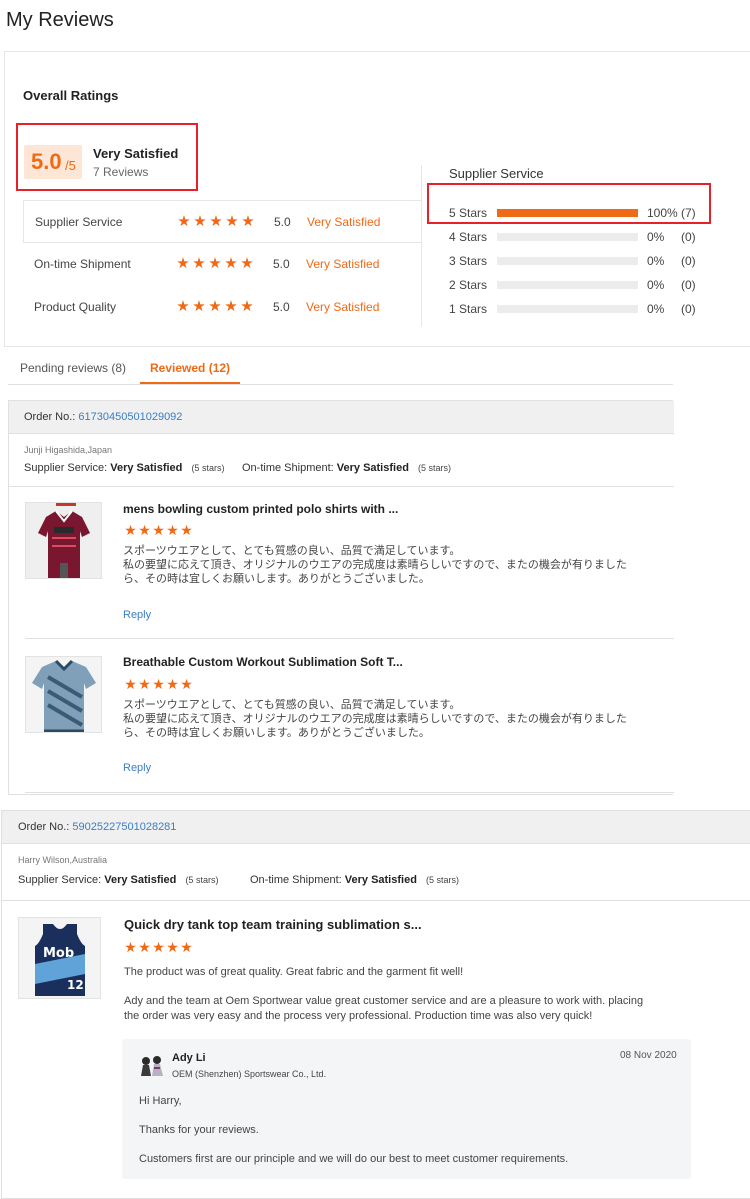 This screenshot has width=750, height=1199. Describe the element at coordinates (376, 827) in the screenshot. I see `order-header: Order No.: 59025227501028281` at that location.